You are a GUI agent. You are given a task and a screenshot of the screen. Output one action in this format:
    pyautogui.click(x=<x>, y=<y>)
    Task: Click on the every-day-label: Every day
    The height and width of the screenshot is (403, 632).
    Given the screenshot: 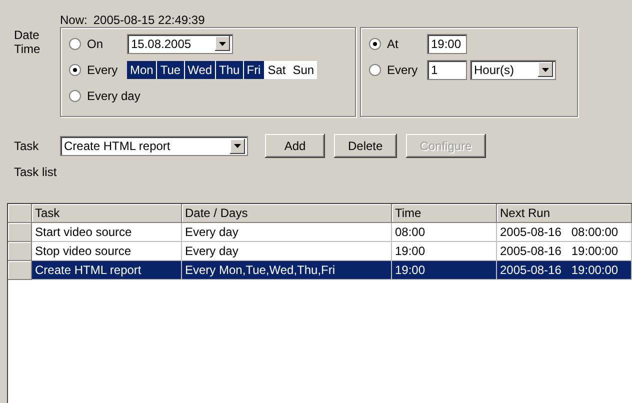 What is the action you would take?
    pyautogui.click(x=113, y=95)
    